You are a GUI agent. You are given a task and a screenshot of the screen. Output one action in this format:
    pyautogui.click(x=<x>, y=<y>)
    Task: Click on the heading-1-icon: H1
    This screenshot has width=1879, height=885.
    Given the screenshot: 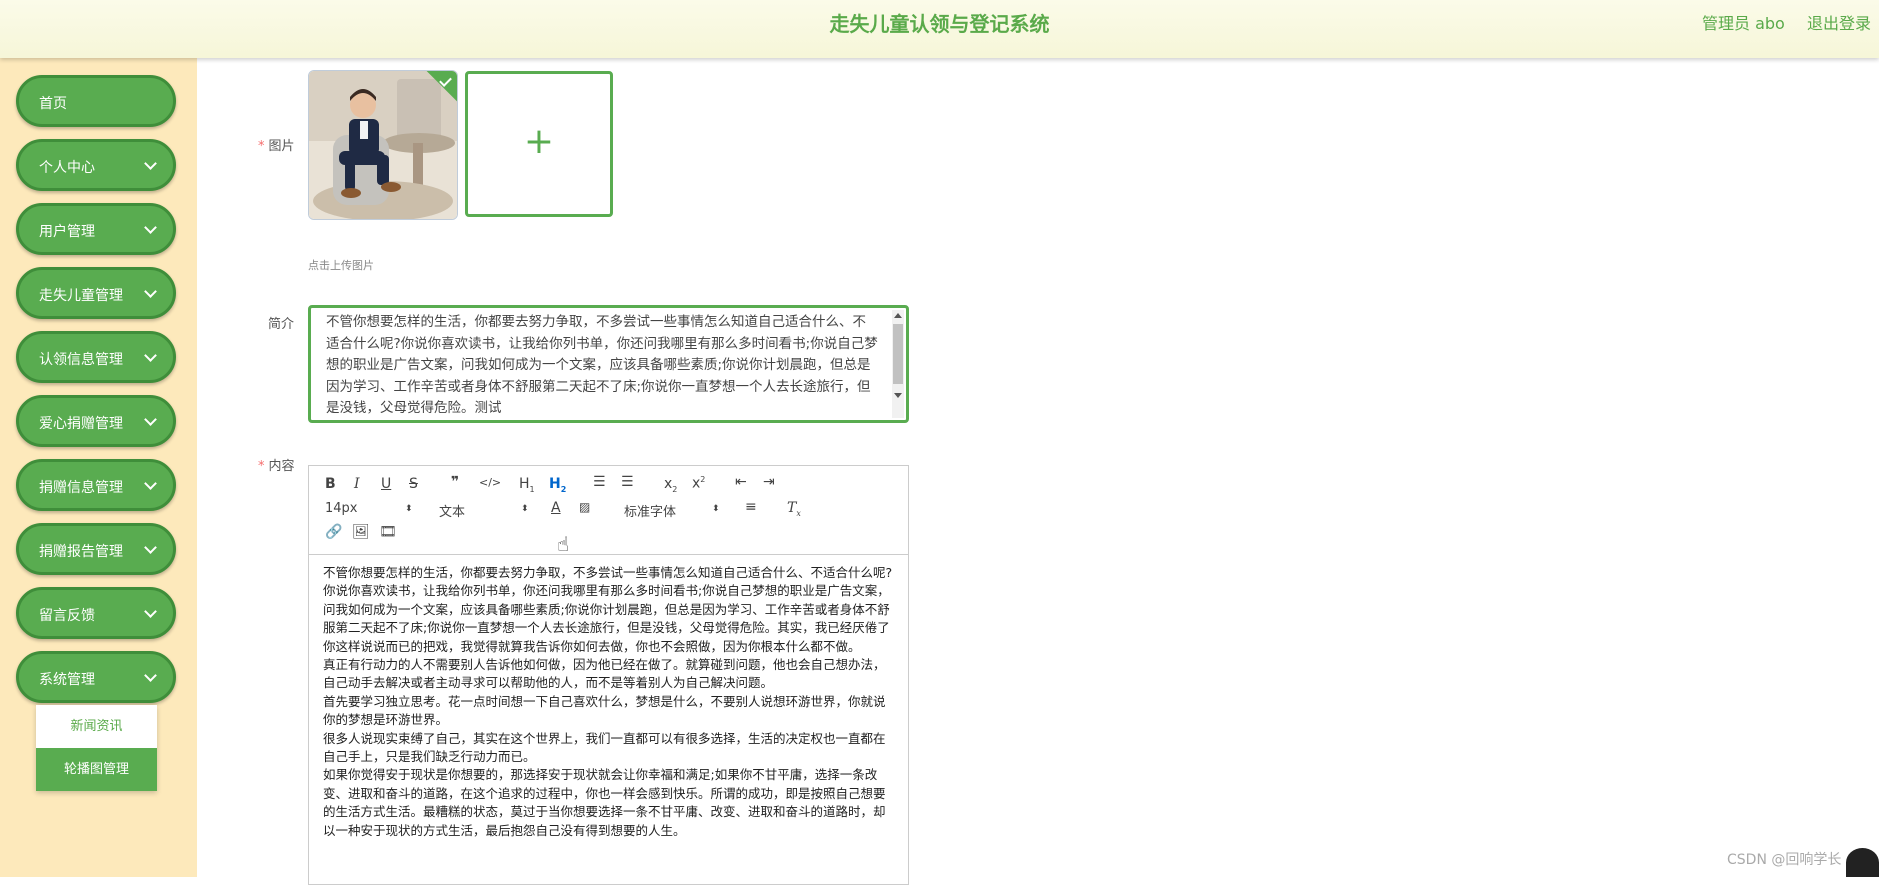 What is the action you would take?
    pyautogui.click(x=527, y=485)
    